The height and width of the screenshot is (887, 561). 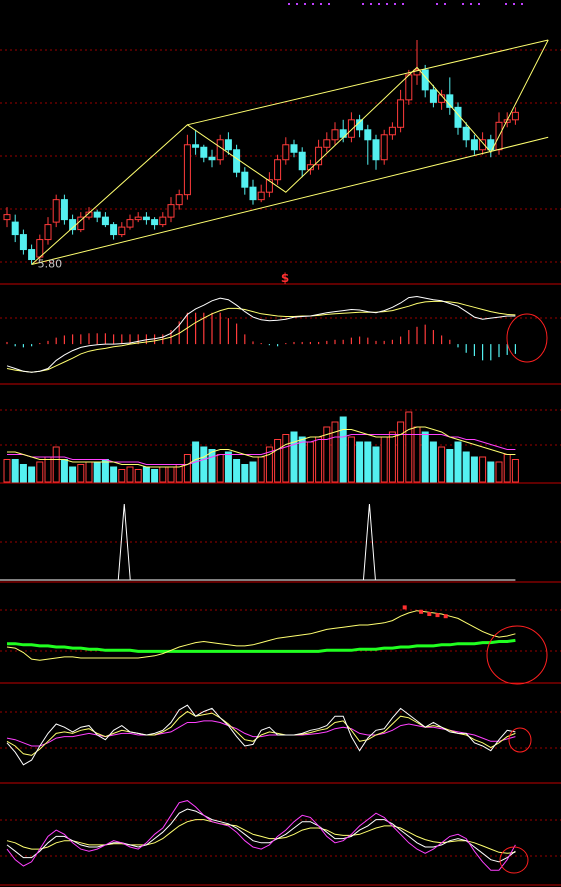 I want to click on dif-line, so click(x=261, y=334).